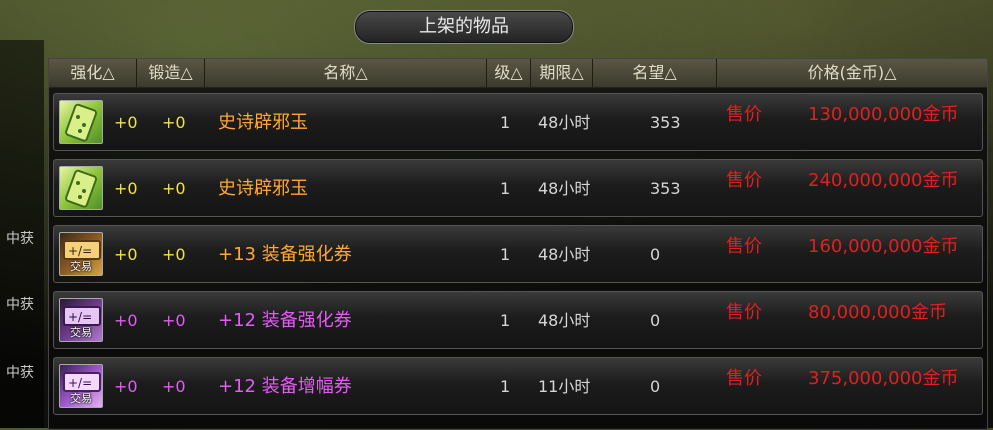 The width and height of the screenshot is (993, 430). I want to click on table-row: +0 +0 史诗辟邪玉 1 48小时 353 售价 240,000,000金币, so click(518, 188).